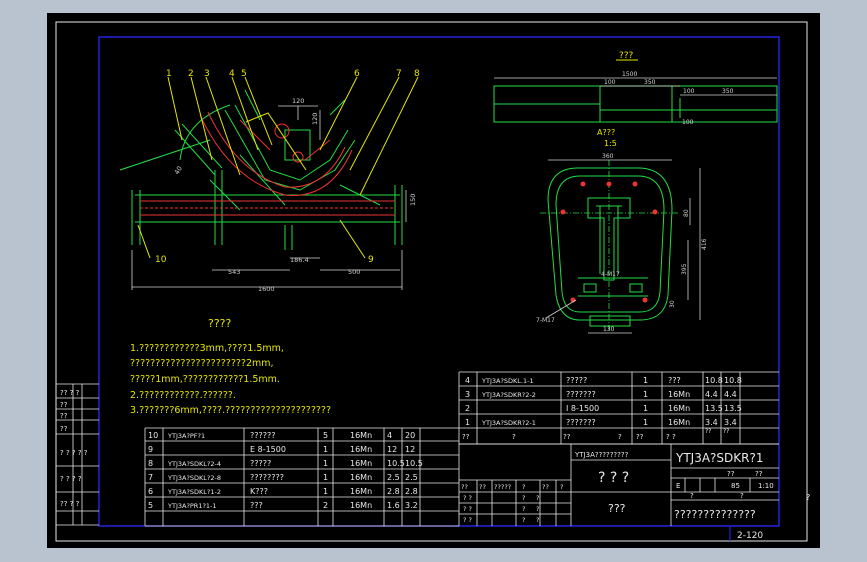 This screenshot has width=867, height=562. I want to click on balloon-4: 4, so click(232, 74).